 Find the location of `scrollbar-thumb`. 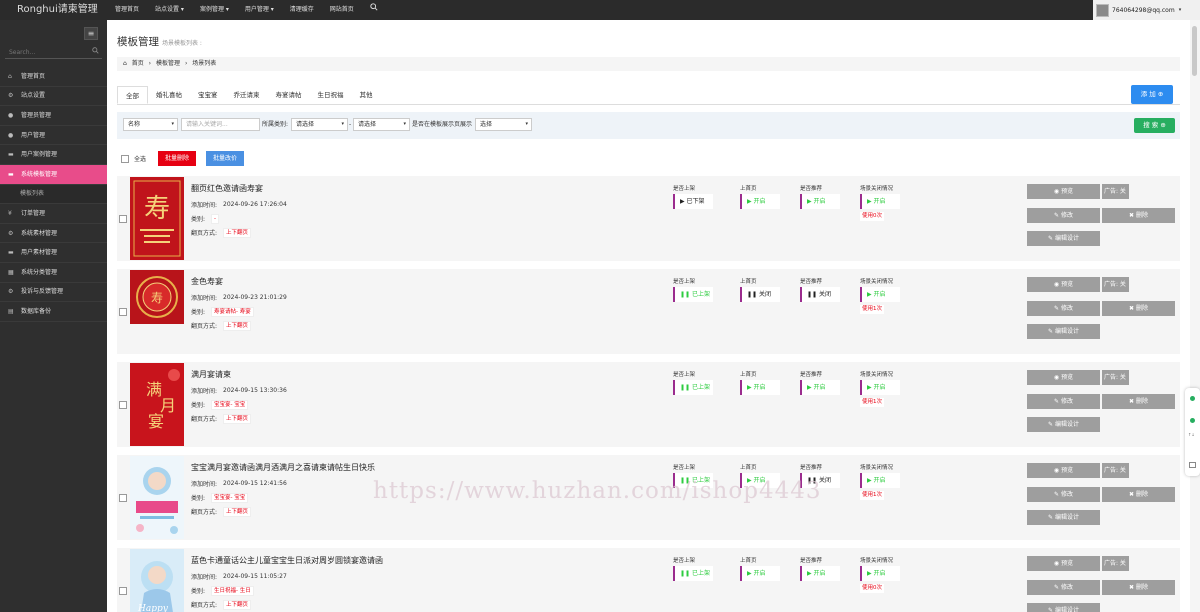

scrollbar-thumb is located at coordinates (1194, 51).